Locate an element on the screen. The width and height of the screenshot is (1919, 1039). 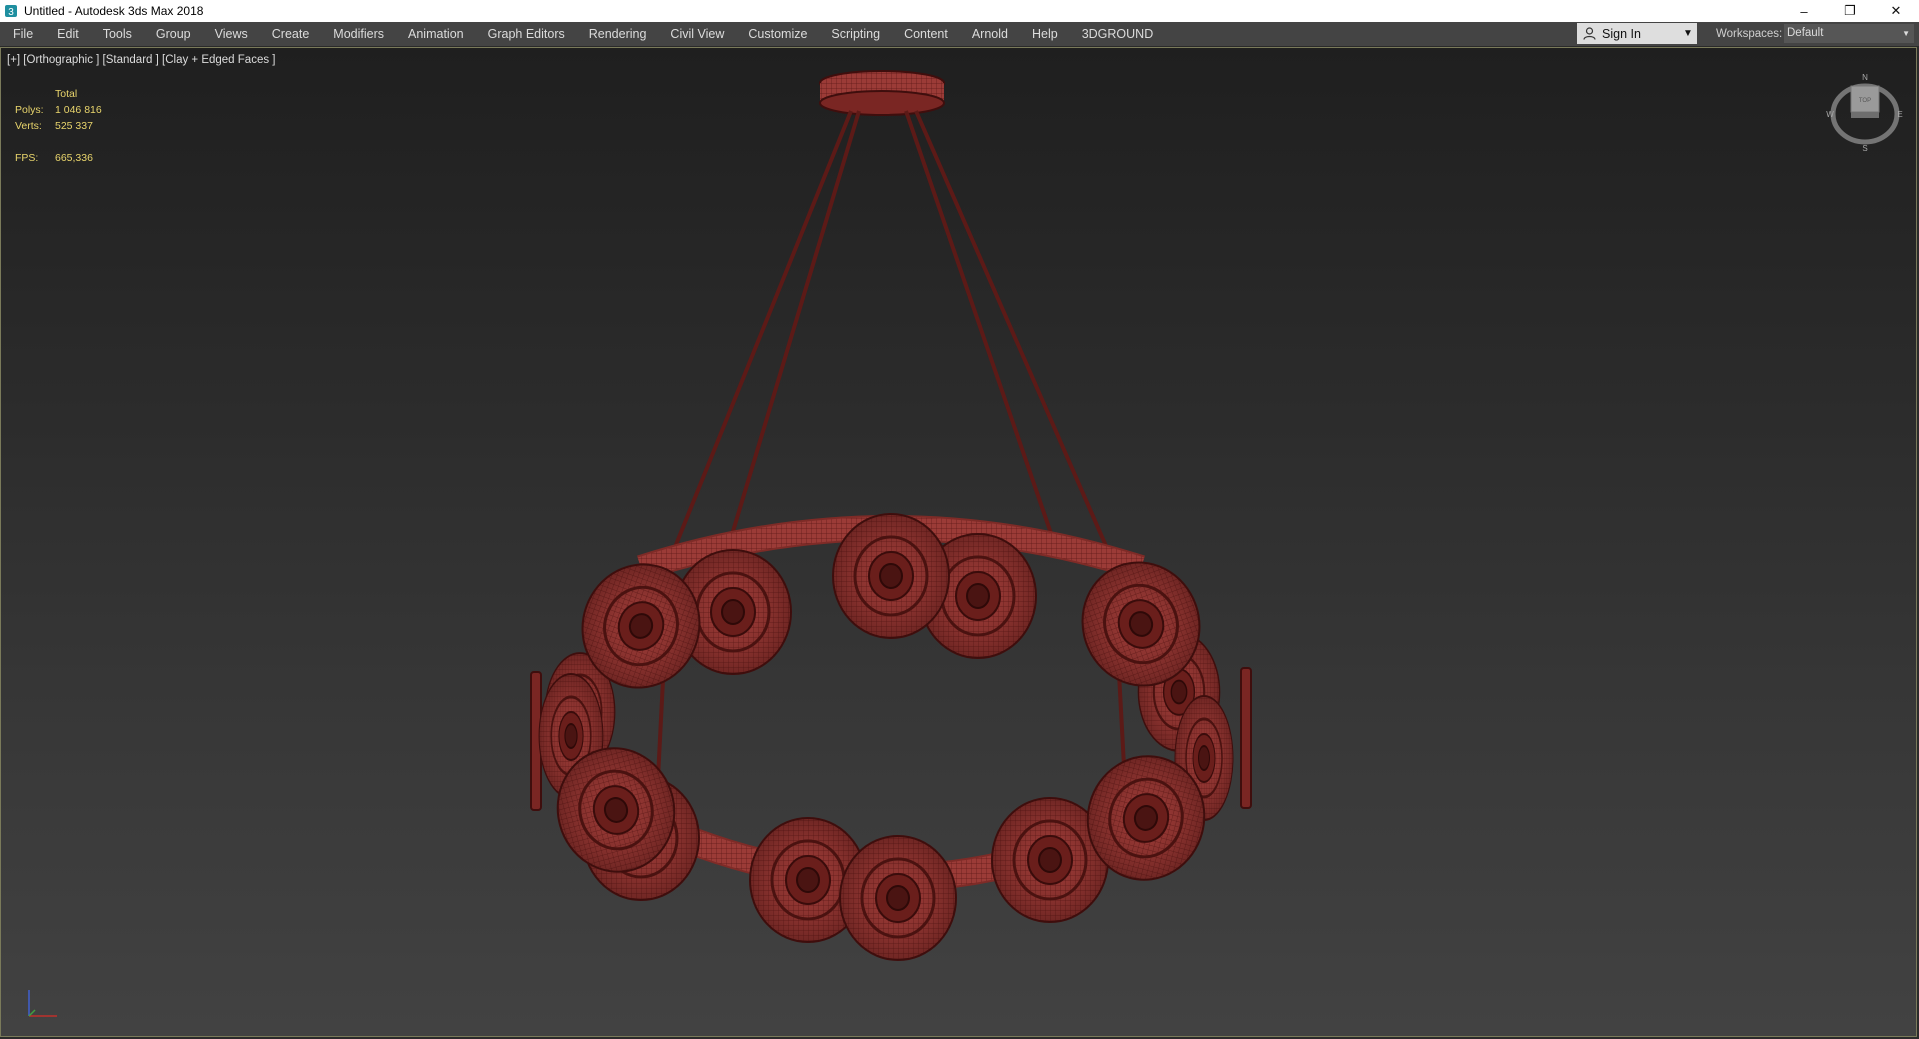
menu-3dground: 3DGROUND is located at coordinates (1118, 34).